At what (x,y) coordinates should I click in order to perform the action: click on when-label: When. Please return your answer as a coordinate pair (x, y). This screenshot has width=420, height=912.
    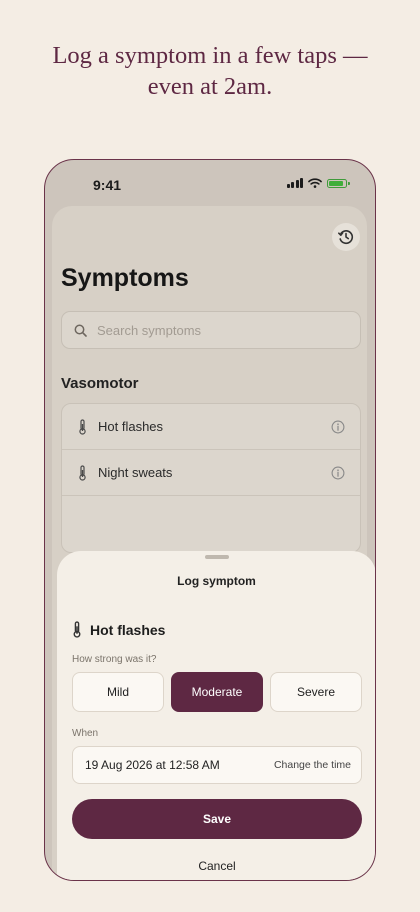
    Looking at the image, I should click on (85, 733).